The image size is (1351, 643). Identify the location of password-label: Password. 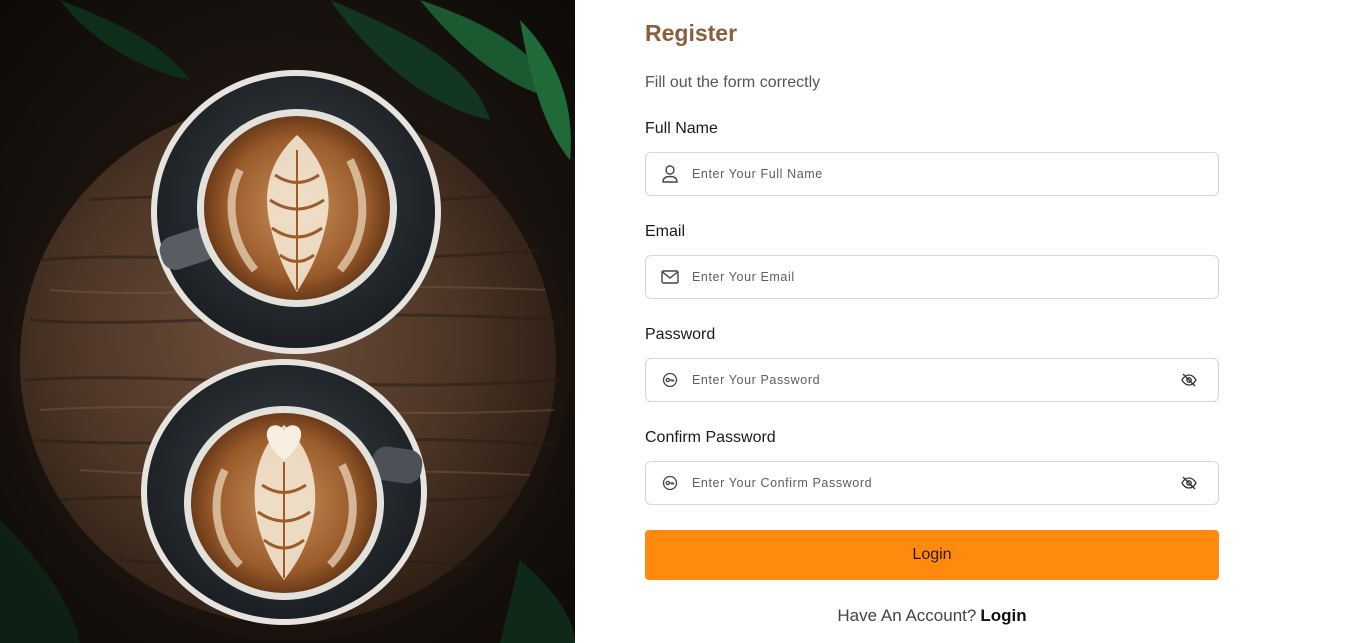
(680, 334).